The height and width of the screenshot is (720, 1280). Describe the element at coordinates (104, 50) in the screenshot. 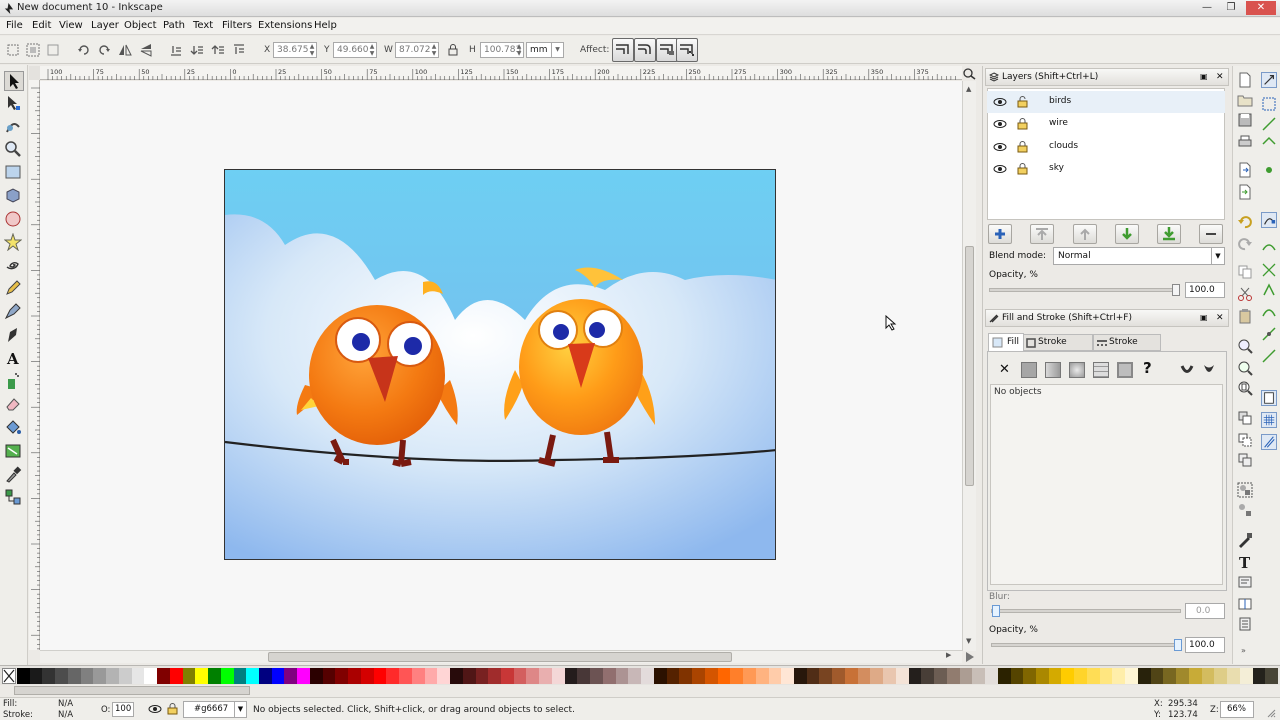

I see `rotate-cw-icon` at that location.